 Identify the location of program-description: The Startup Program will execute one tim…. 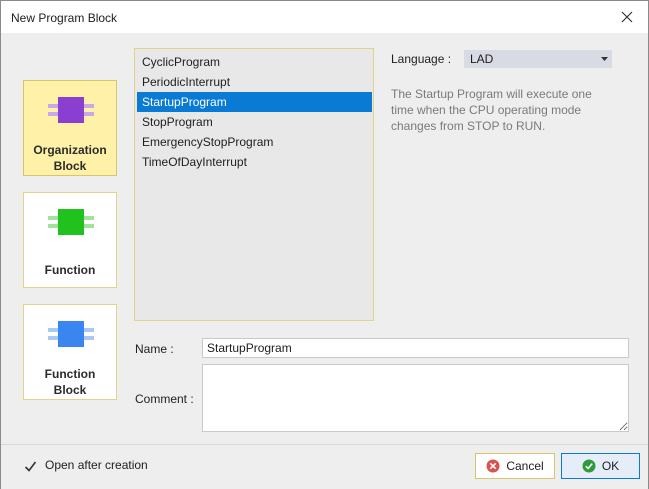
(491, 110).